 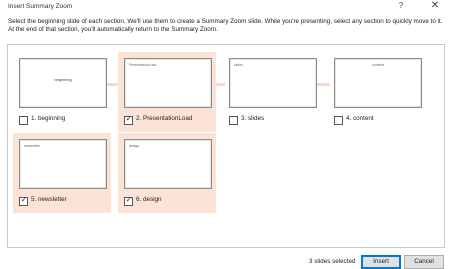 What do you see at coordinates (424, 262) in the screenshot?
I see `cancel-button: Cancel` at bounding box center [424, 262].